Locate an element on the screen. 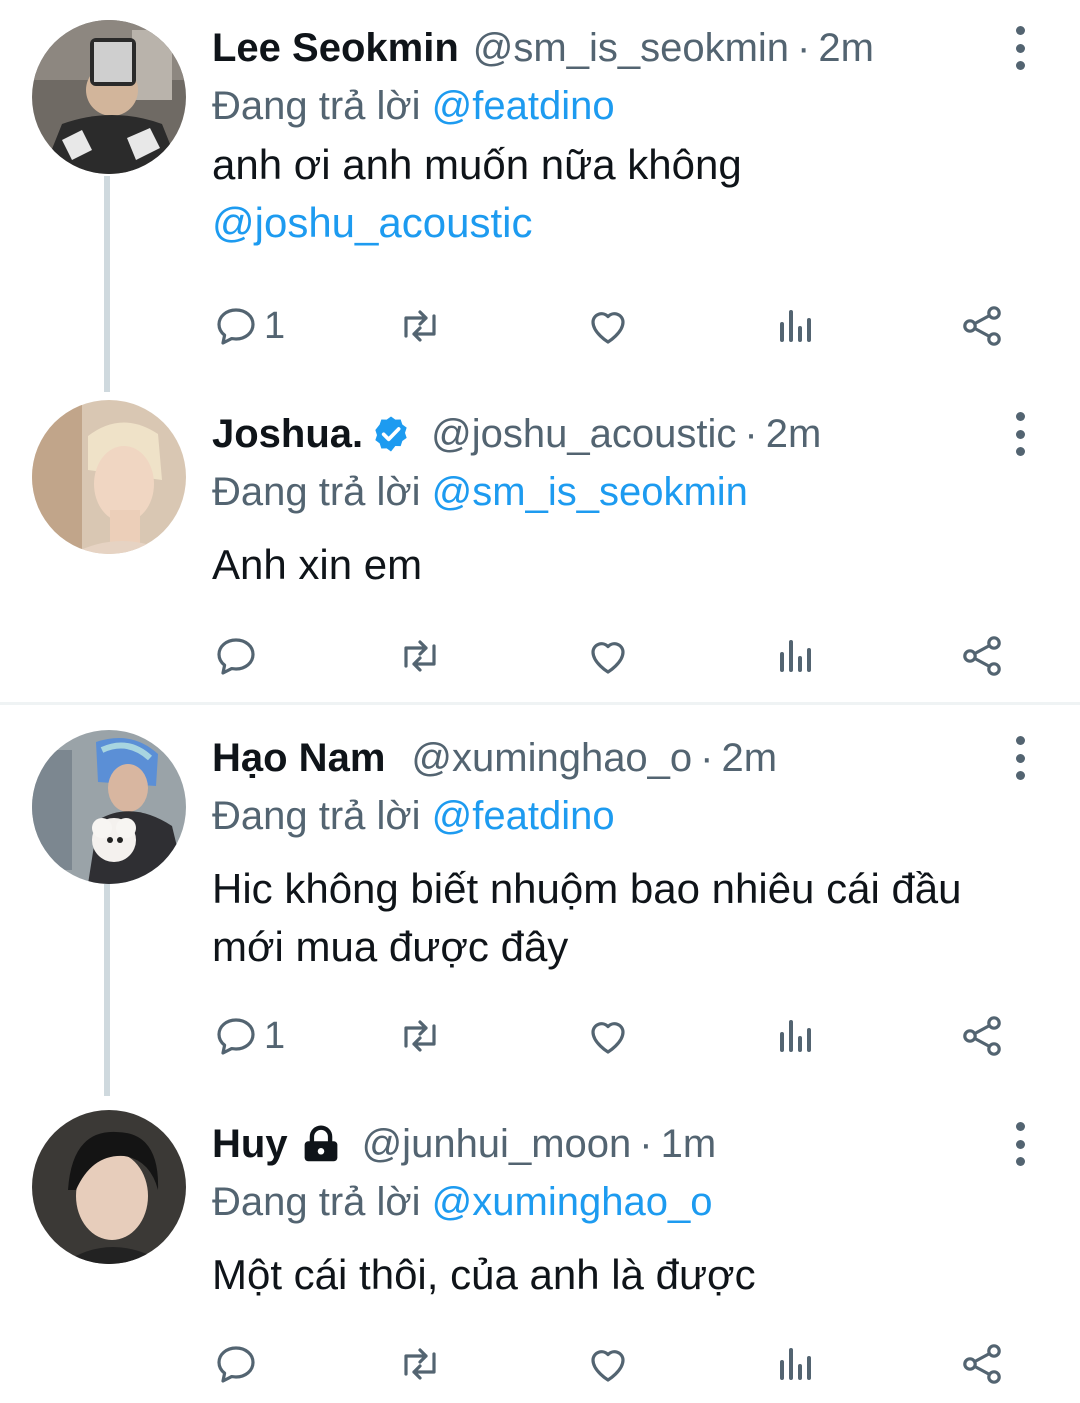 Image resolution: width=1080 pixels, height=1403 pixels. replying-to: Đang trả lời @xuminghao_o is located at coordinates (462, 1202).